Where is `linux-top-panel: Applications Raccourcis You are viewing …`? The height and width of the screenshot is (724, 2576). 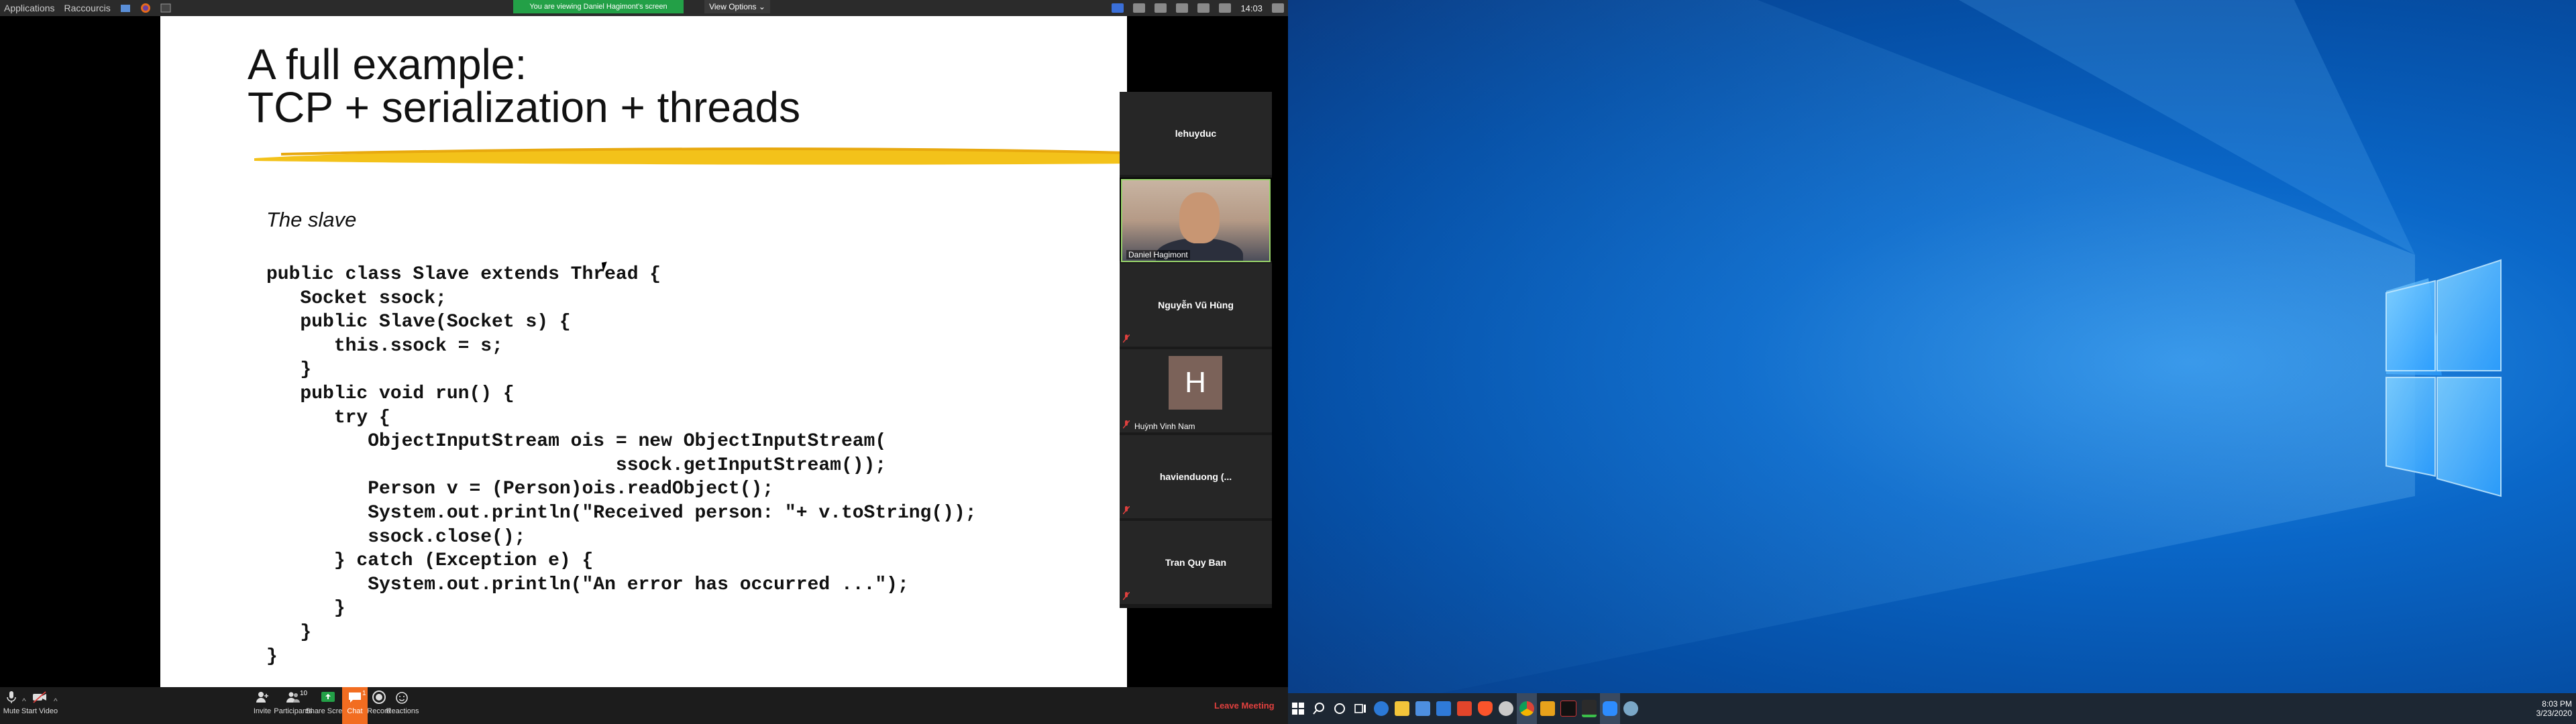
linux-top-panel: Applications Raccourcis You are viewing … is located at coordinates (644, 8).